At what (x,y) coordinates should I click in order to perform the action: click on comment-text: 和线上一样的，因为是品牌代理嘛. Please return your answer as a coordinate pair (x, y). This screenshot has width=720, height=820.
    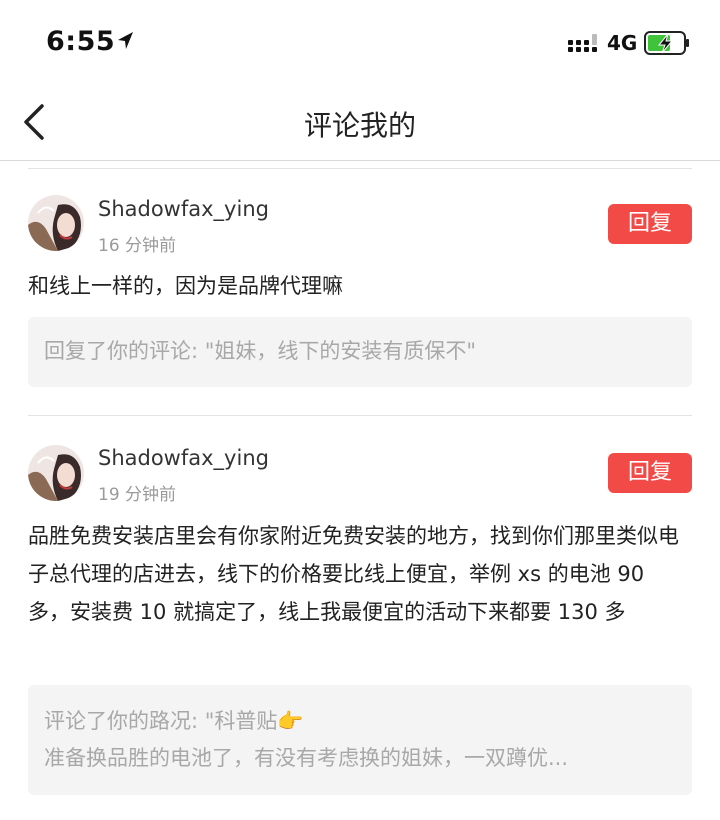
    Looking at the image, I should click on (185, 286).